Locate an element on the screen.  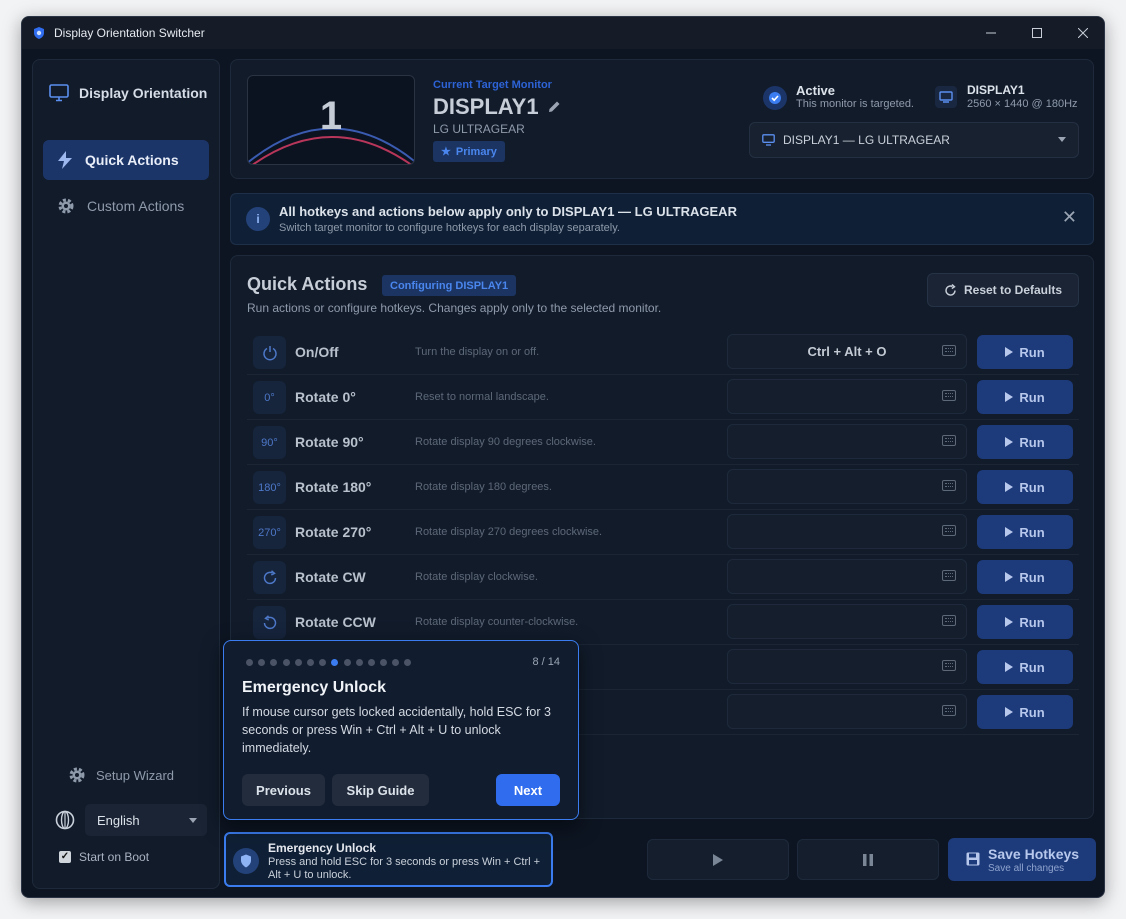
gear-icon is located at coordinates (77, 775).